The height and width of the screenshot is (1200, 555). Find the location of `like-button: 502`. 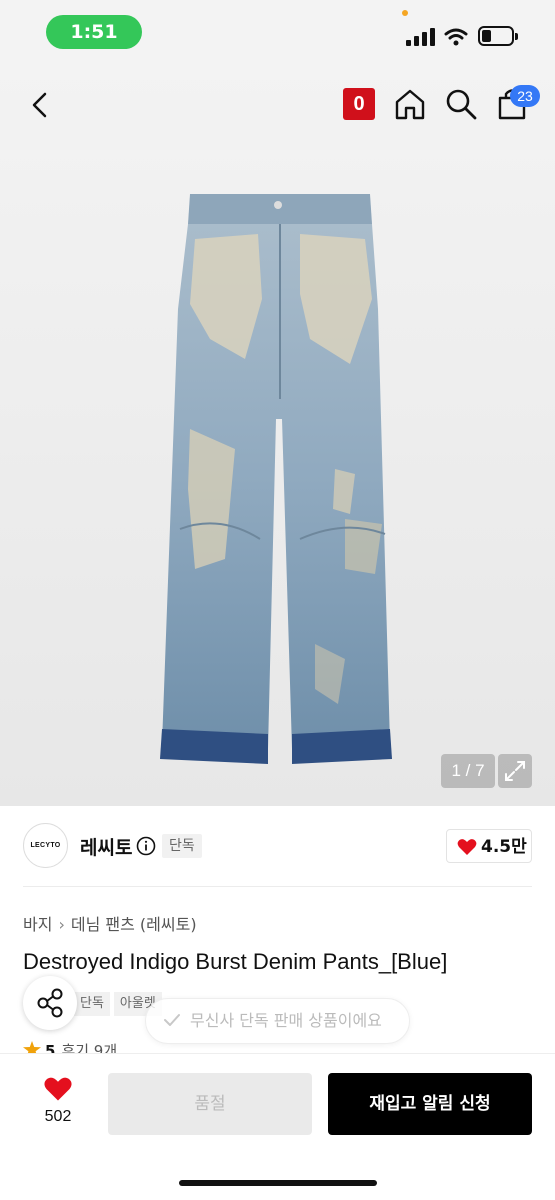

like-button: 502 is located at coordinates (58, 1102).